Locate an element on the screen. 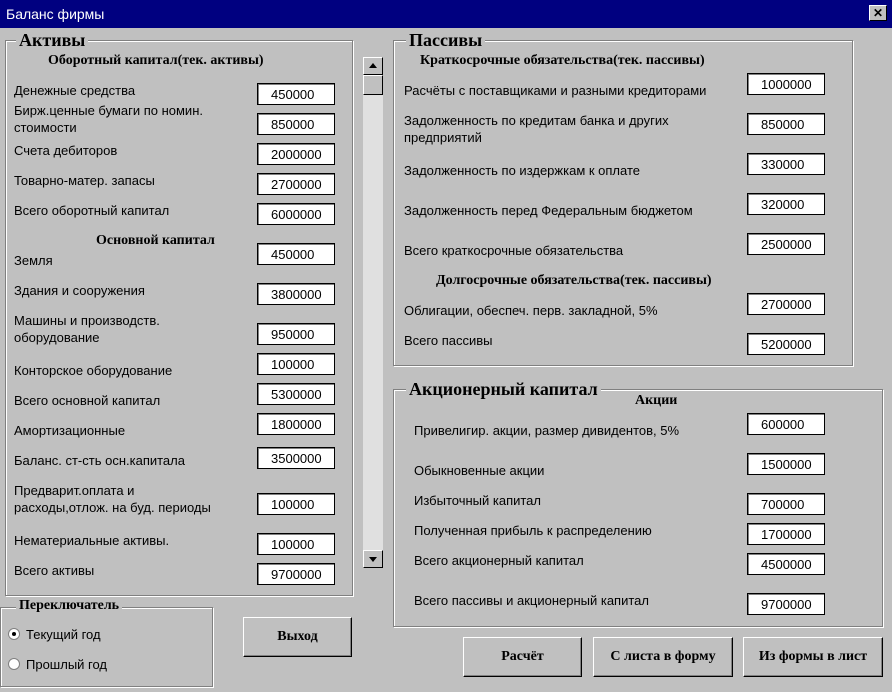 This screenshot has height=692, width=892. liab-field-federal: 320000 is located at coordinates (786, 204).